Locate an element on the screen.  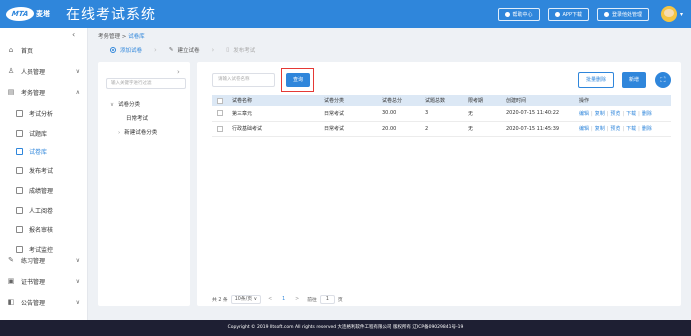
prev-page-button: < is located at coordinates (270, 299).